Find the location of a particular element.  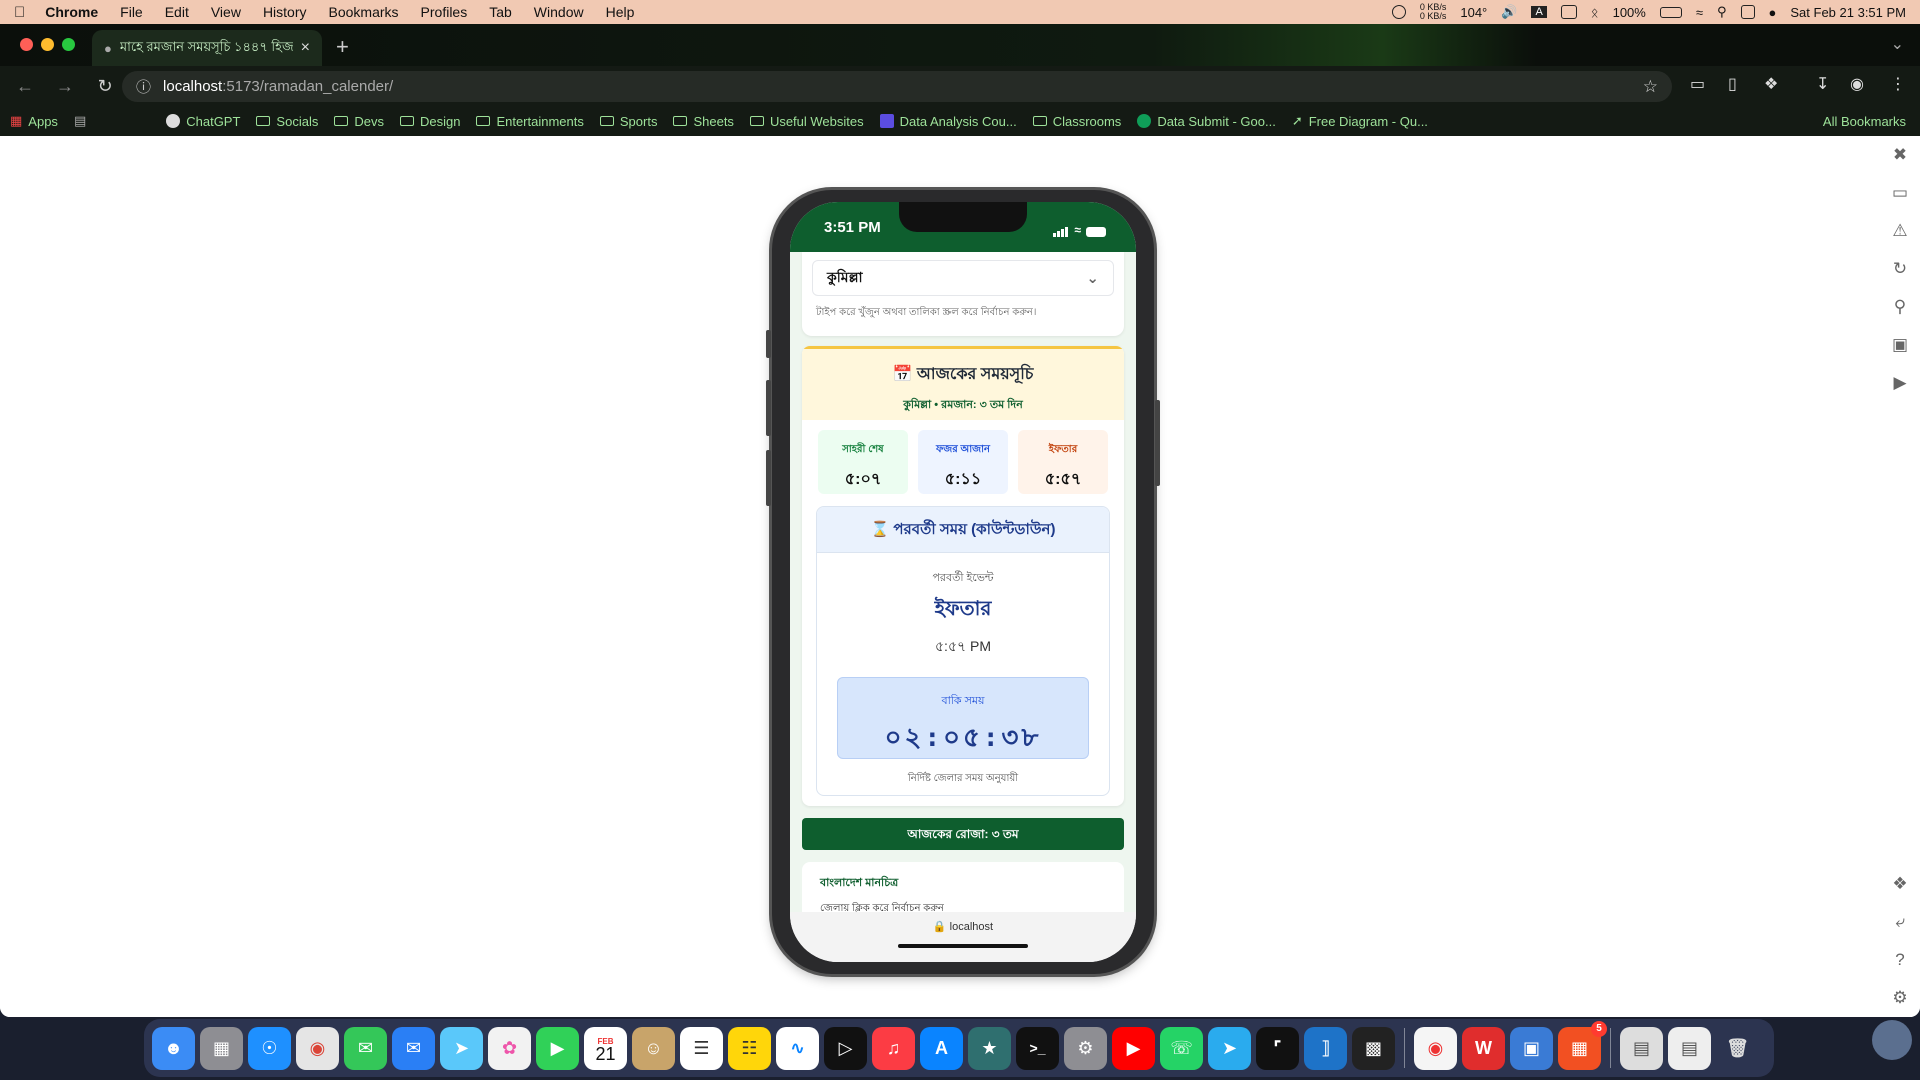

chrome-icon: ◉ is located at coordinates (317, 1048).